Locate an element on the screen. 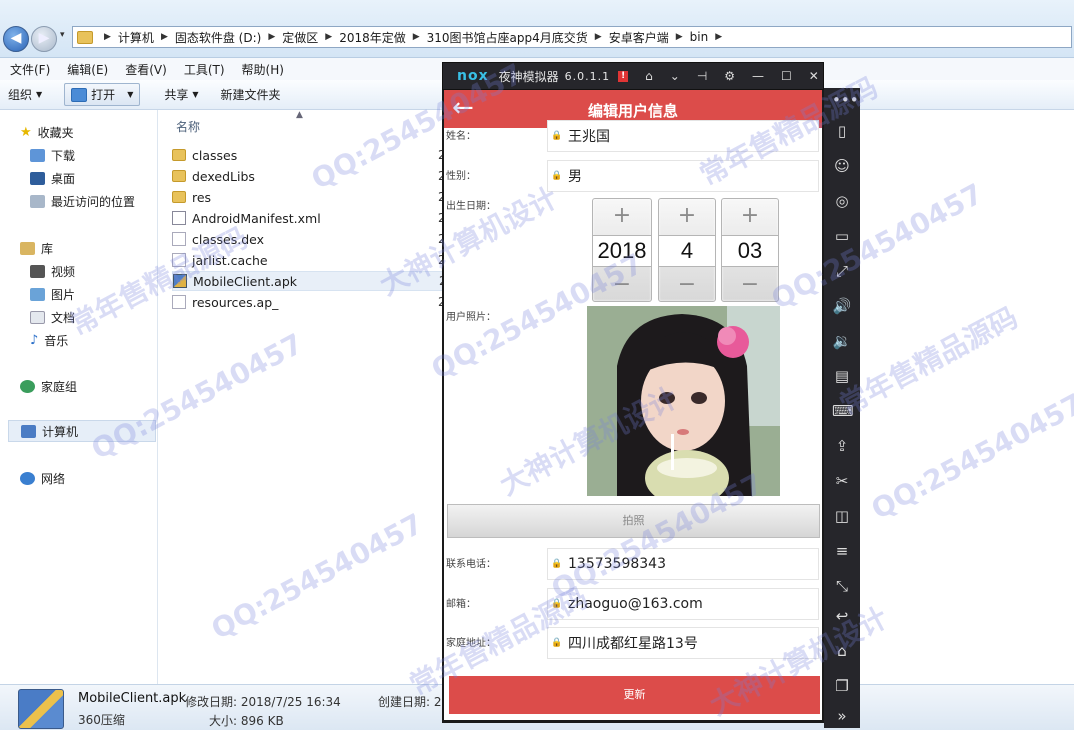  back-button: ◀ is located at coordinates (16, 39).